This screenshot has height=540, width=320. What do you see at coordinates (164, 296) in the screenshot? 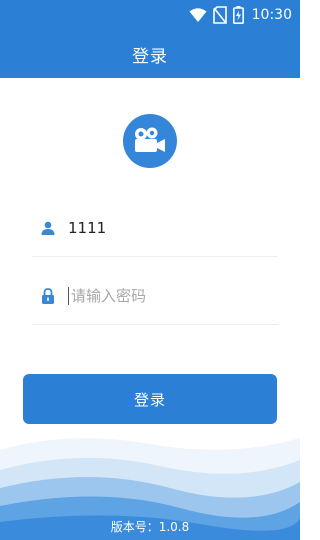
I see `password-input` at bounding box center [164, 296].